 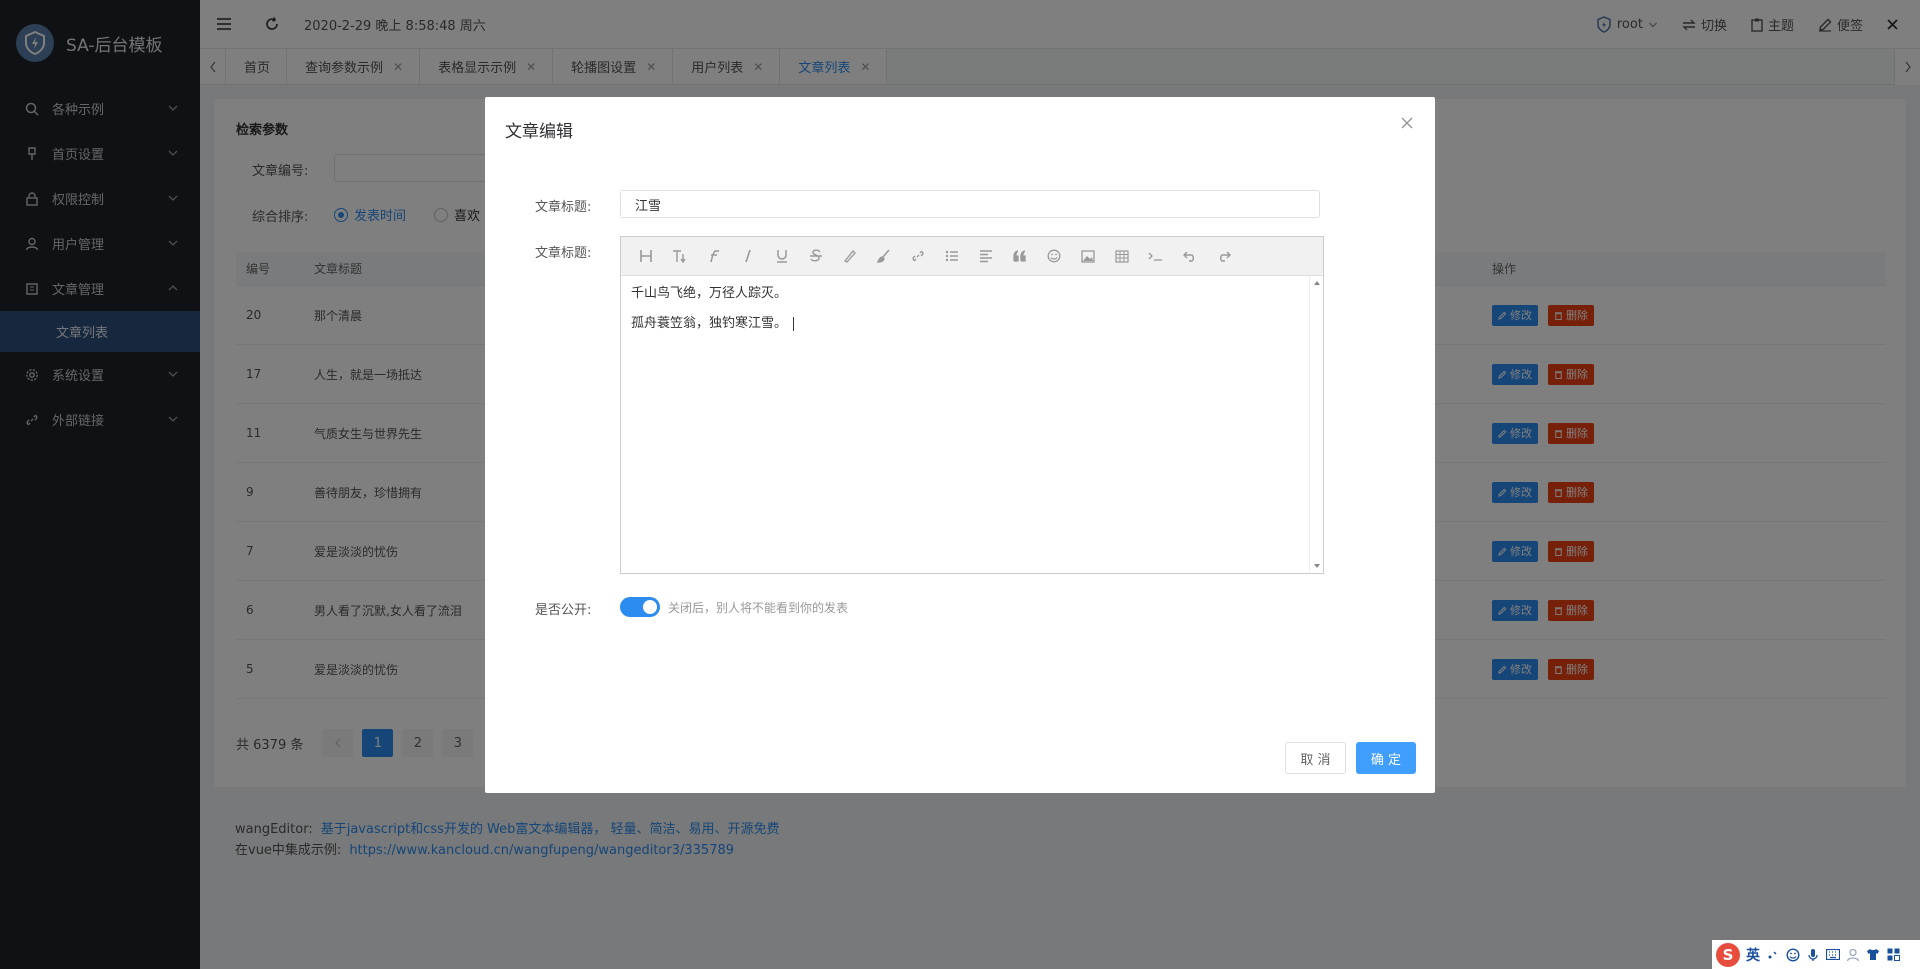 I want to click on rich-text-editor: 千山鸟飞绝，万径人踪灭。 孤舟蓑笠翁，独钓寒江雪。, so click(x=972, y=405).